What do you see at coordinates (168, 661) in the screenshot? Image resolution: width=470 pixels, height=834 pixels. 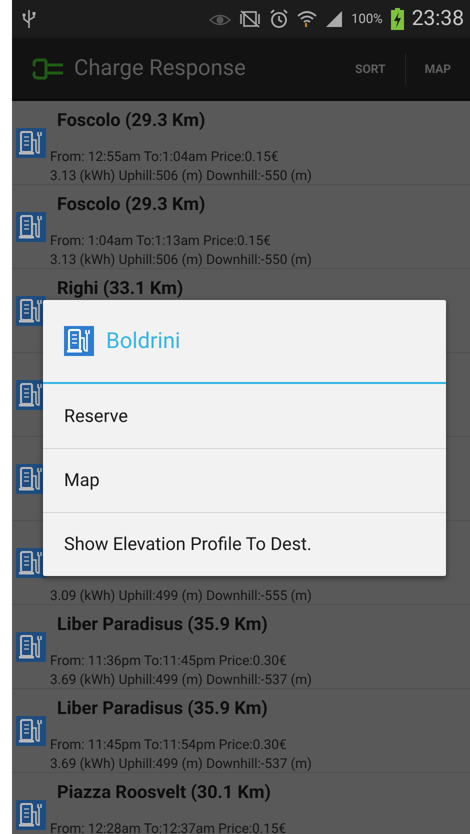 I see `charge-time-price: From: 11:36pm To:11:45pm Price:0.30€` at bounding box center [168, 661].